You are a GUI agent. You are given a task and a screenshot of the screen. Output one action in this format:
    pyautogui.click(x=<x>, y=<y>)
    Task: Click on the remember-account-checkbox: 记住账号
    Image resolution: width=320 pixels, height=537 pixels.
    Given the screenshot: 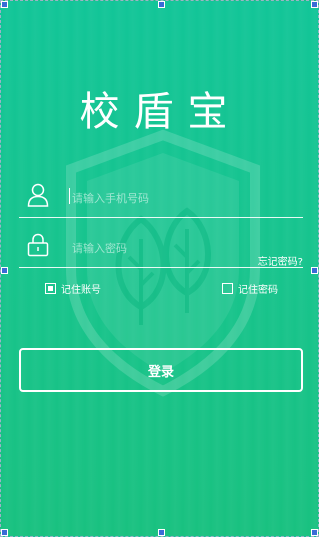 What is the action you would take?
    pyautogui.click(x=73, y=288)
    